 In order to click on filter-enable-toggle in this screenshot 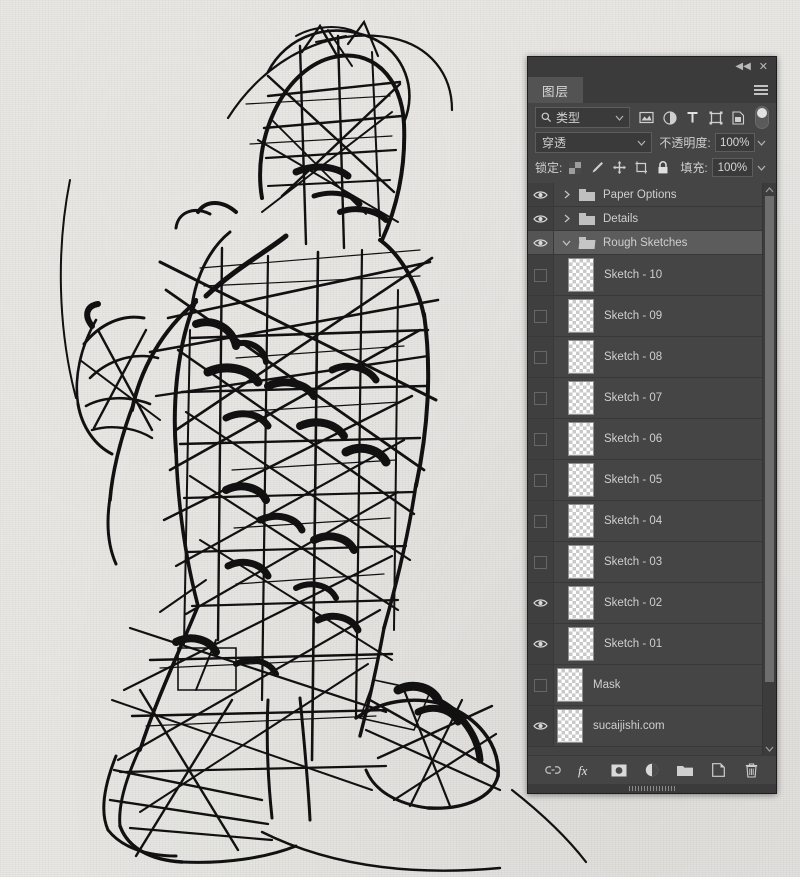, I will do `click(762, 117)`.